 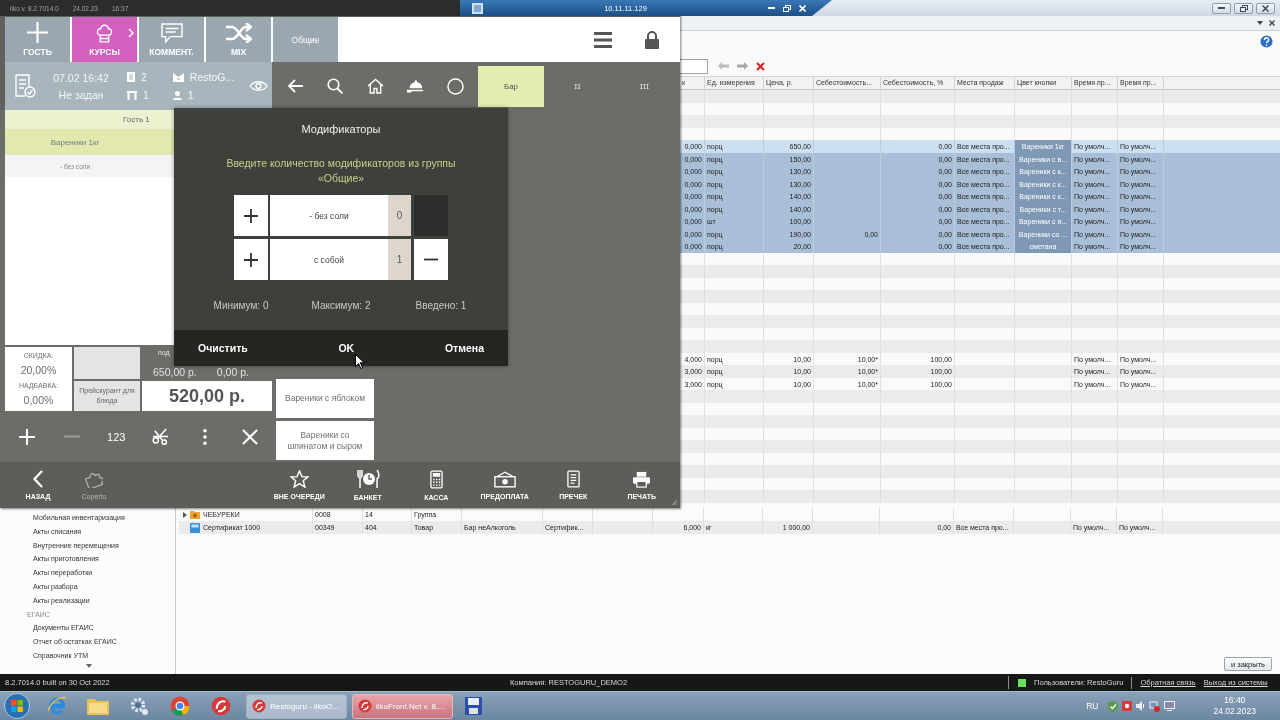 What do you see at coordinates (38, 399) in the screenshot?
I see `markup-value: 0,00%` at bounding box center [38, 399].